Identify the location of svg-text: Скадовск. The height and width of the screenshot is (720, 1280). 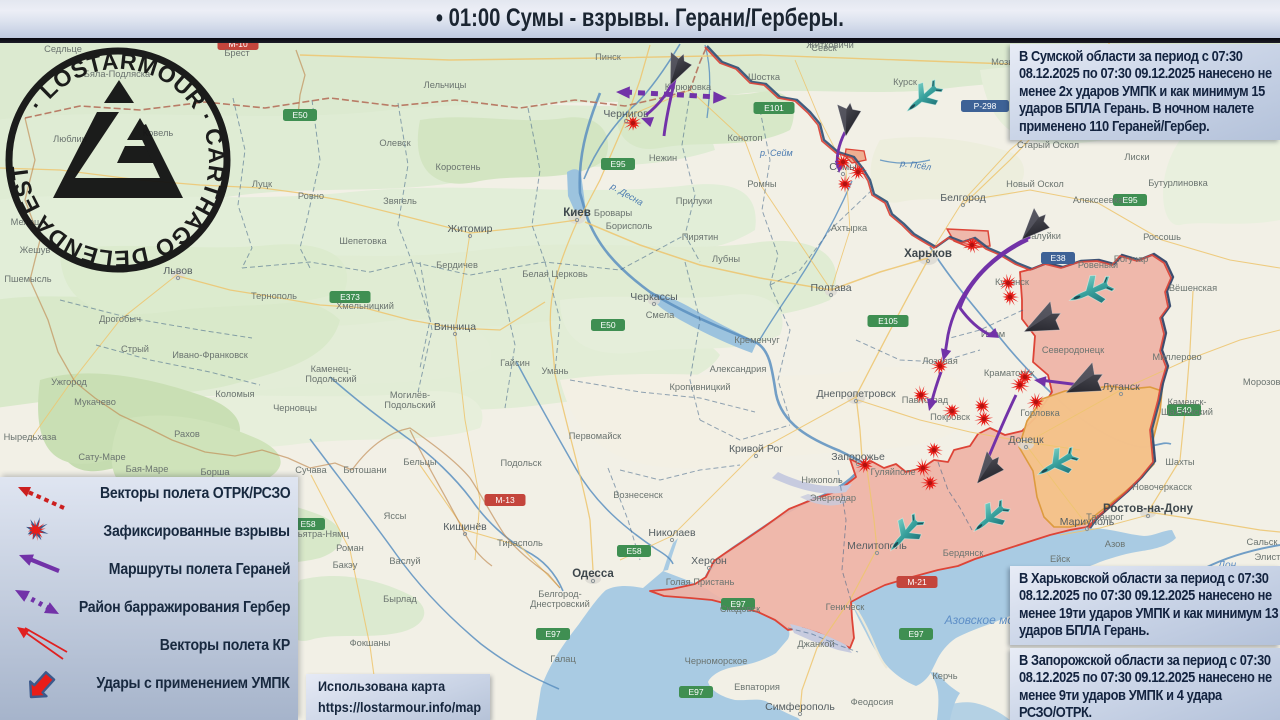
(740, 609).